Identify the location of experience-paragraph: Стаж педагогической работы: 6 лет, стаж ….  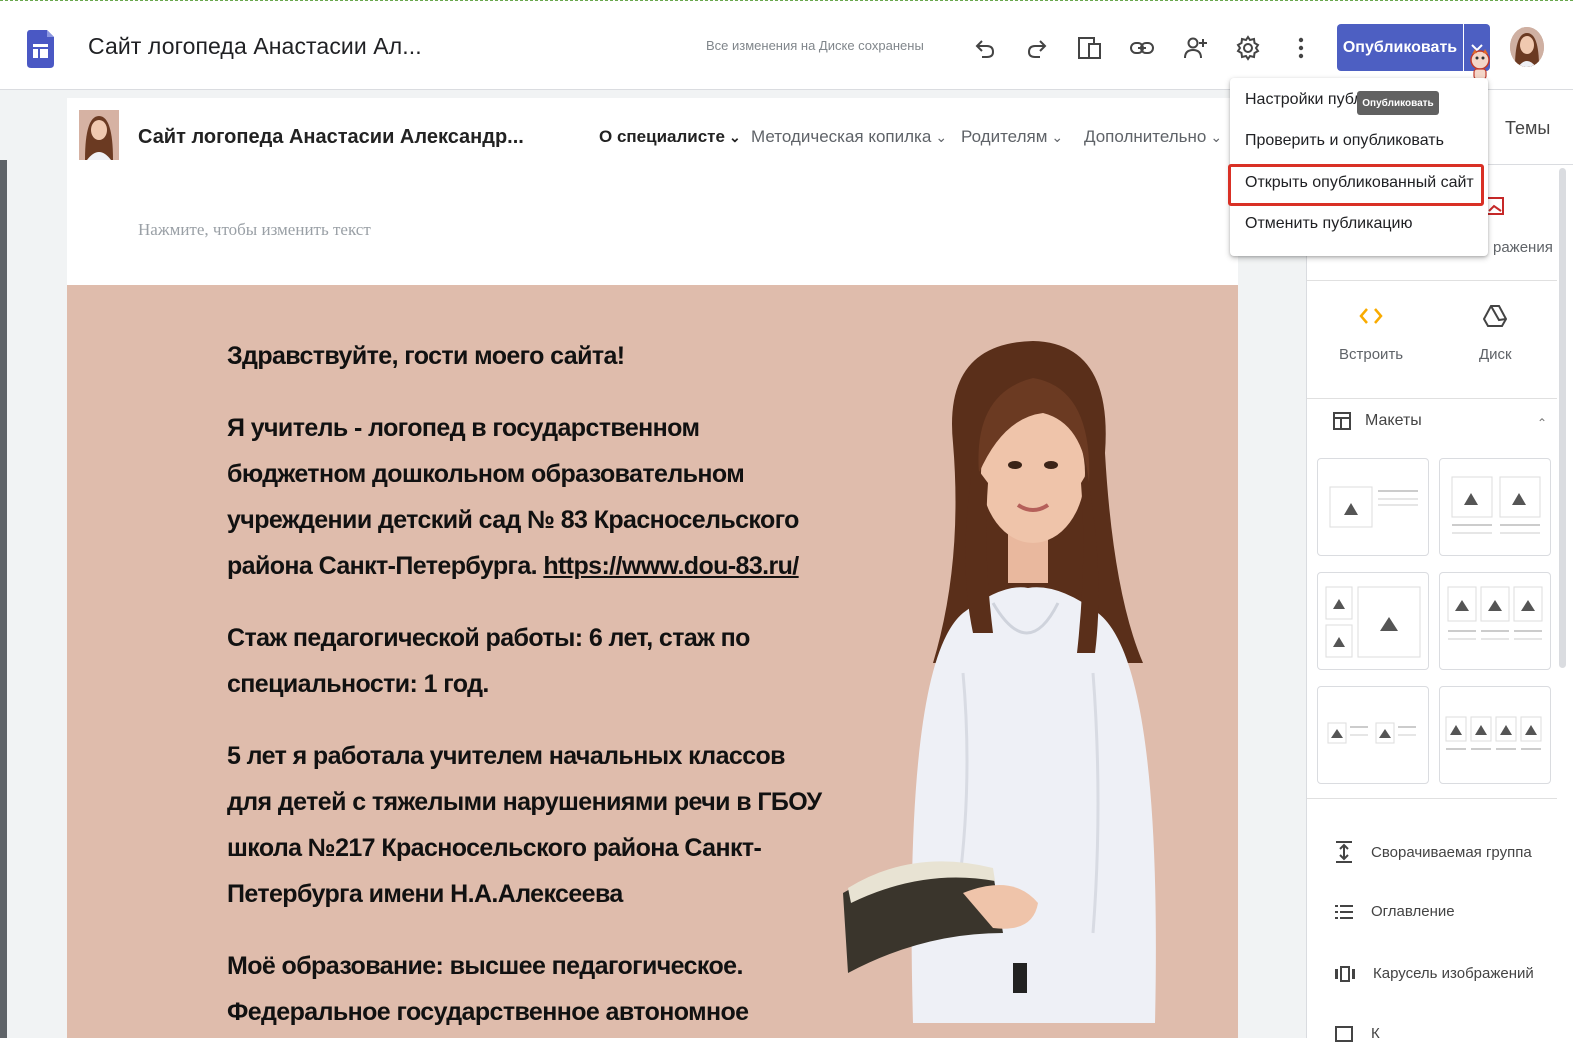
(488, 661).